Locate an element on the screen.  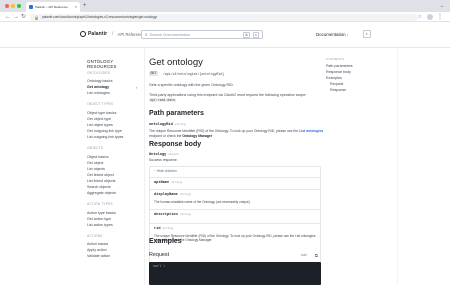
param-name: ontologyRid string is located at coordinates (167, 125).